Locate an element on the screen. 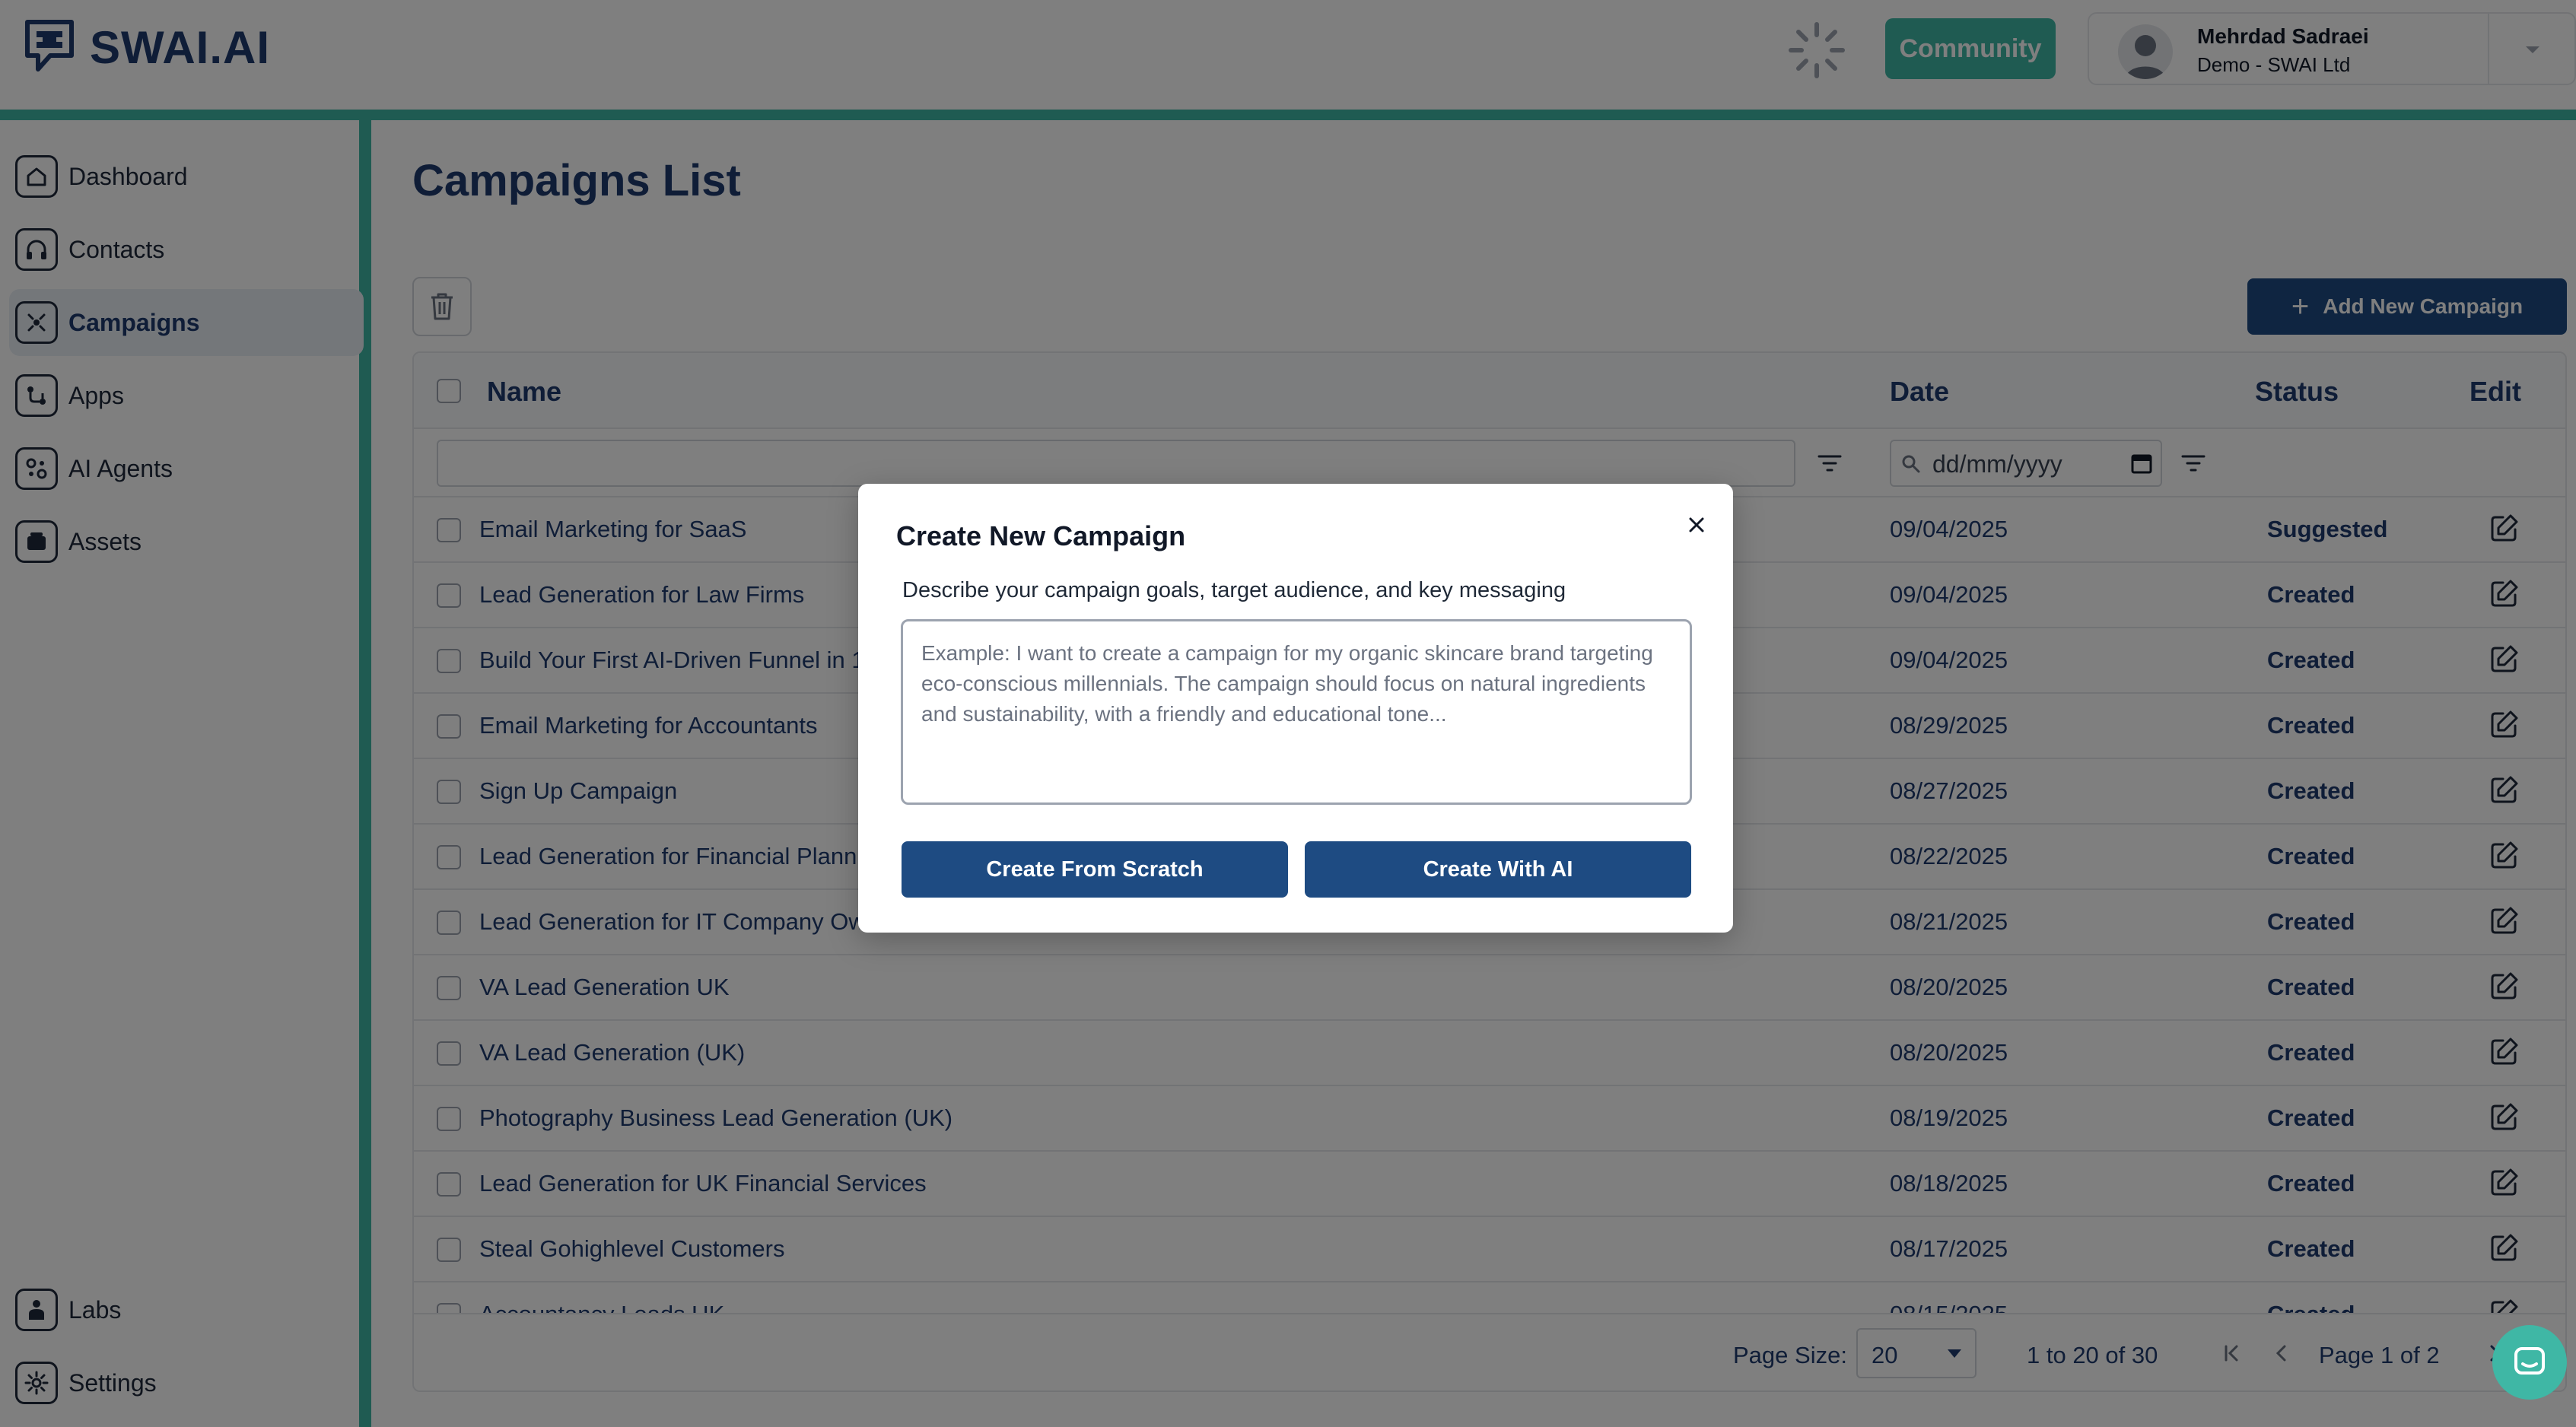 The width and height of the screenshot is (2576, 1427). dialog-title: Create New Campaign is located at coordinates (1041, 535).